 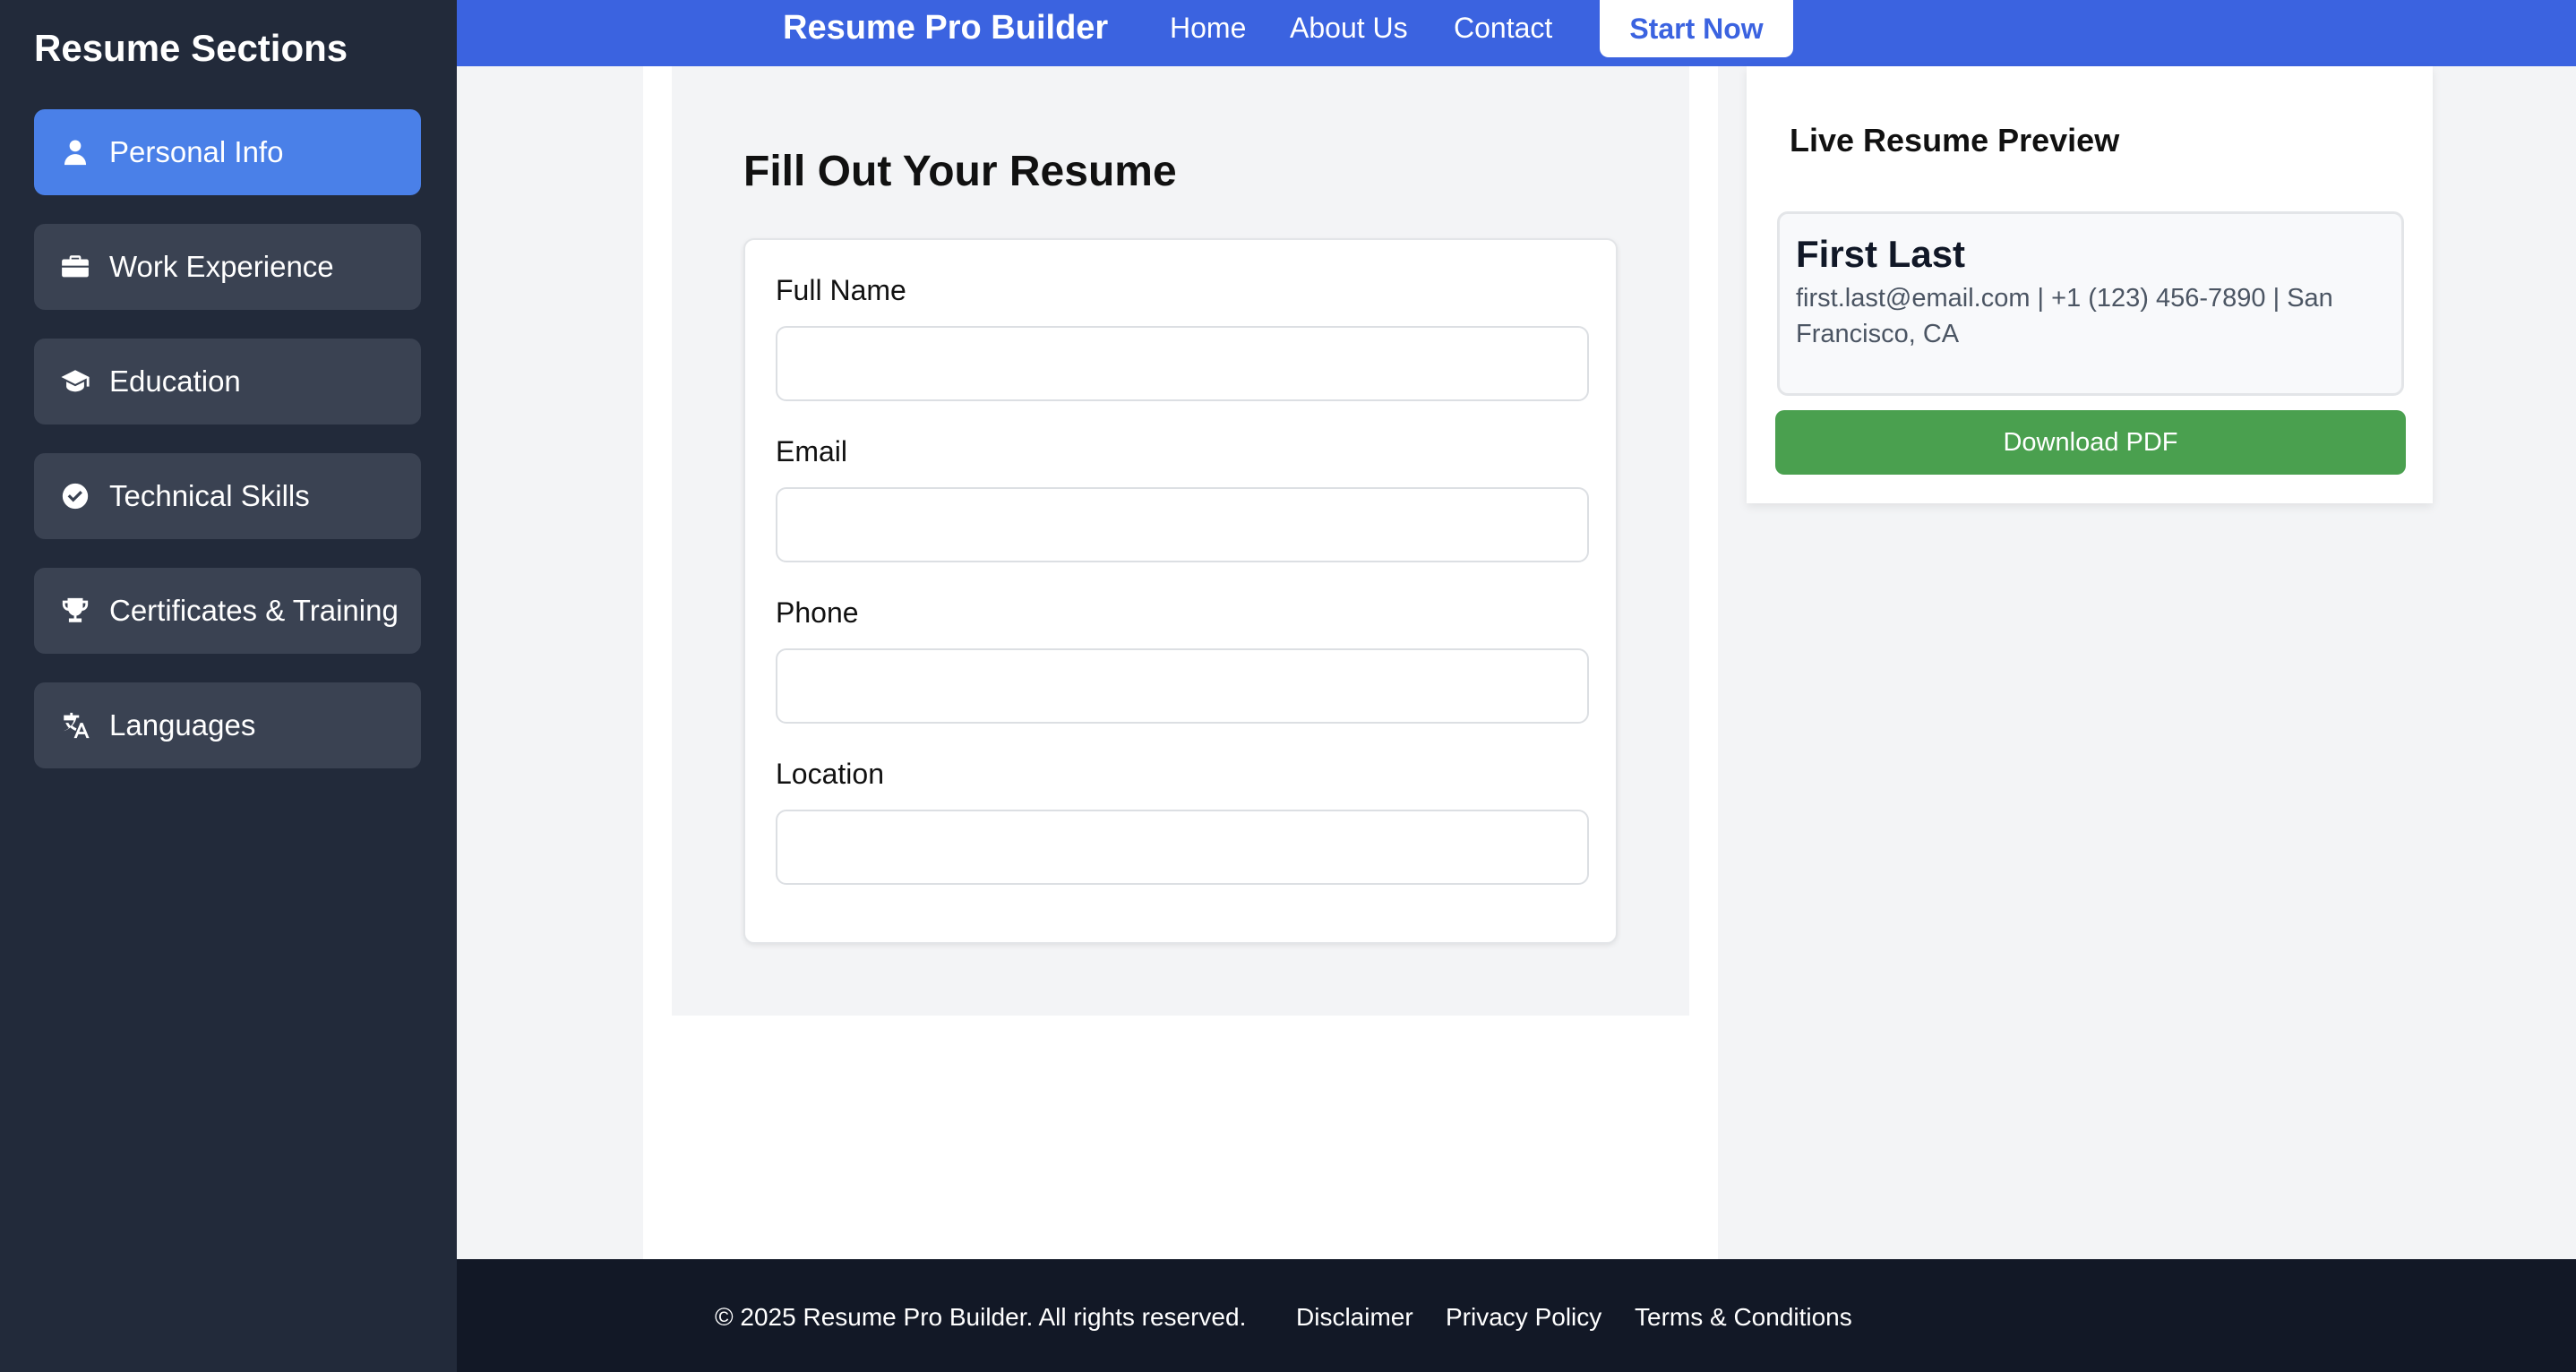 I want to click on email-label: Email, so click(x=812, y=451).